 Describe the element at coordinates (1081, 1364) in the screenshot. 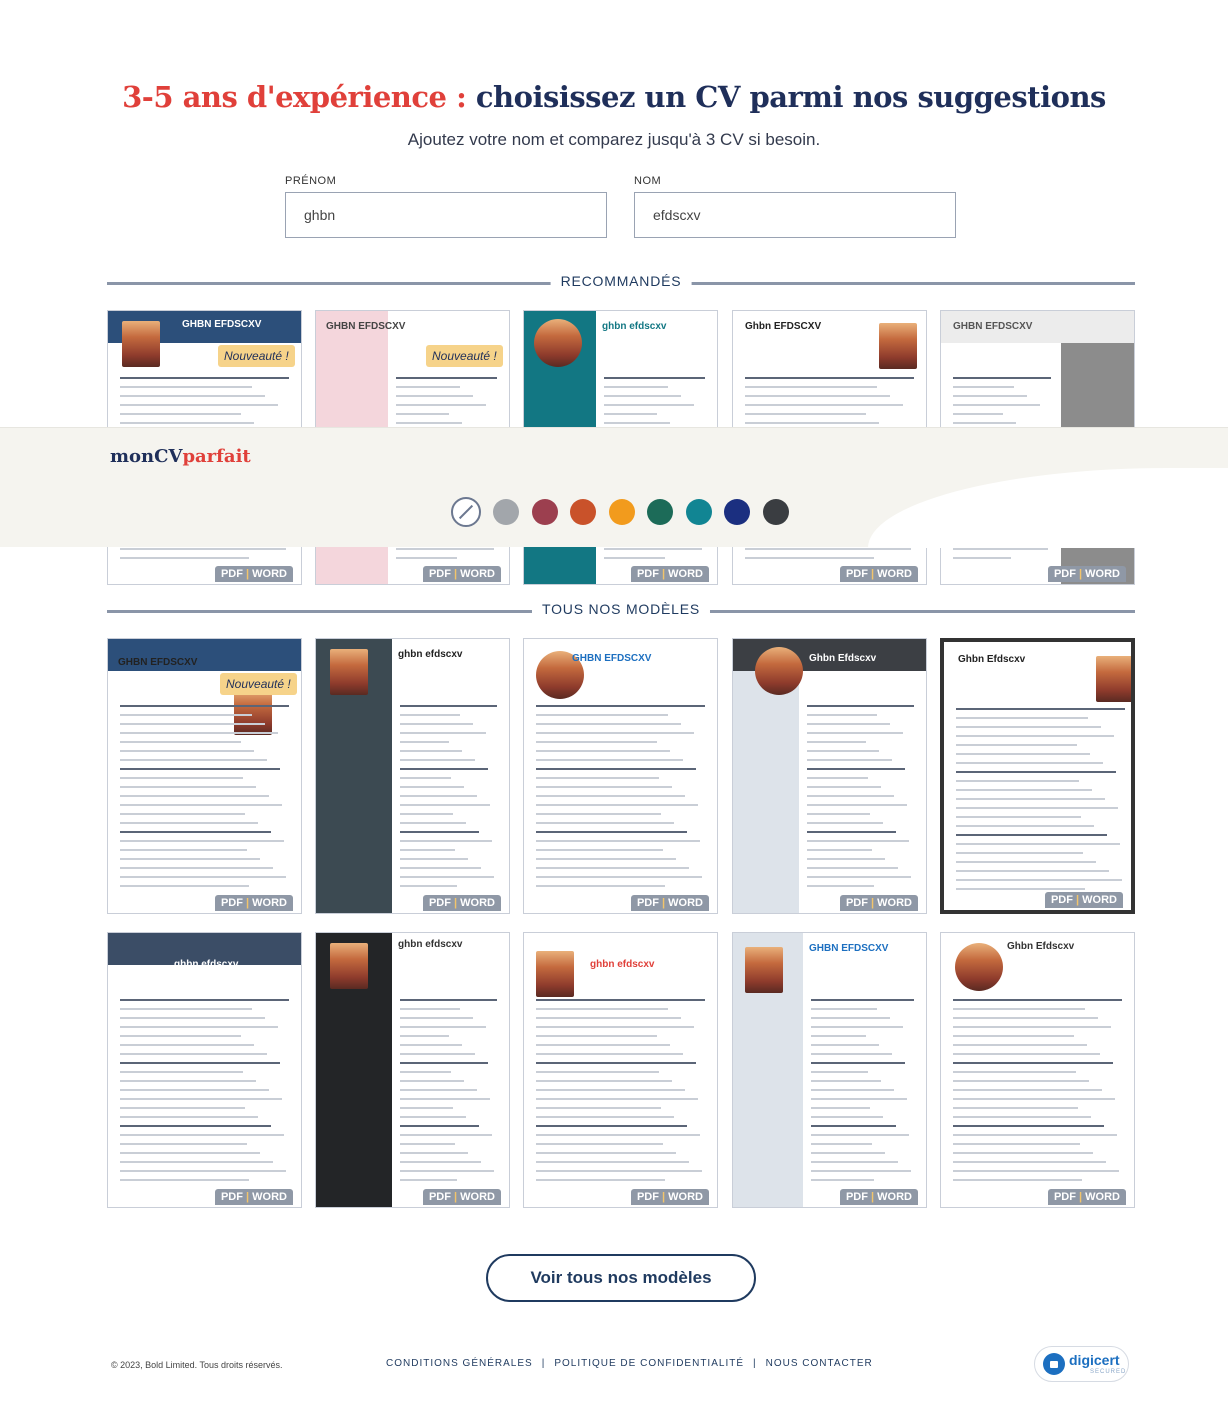

I see `digicert-seal: digicert SECURED` at that location.